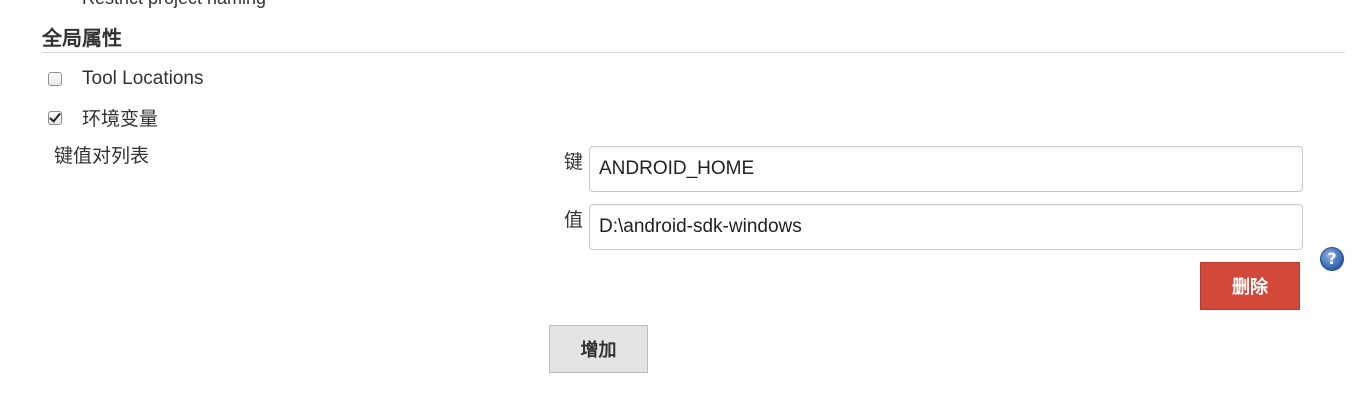 Image resolution: width=1366 pixels, height=403 pixels. What do you see at coordinates (574, 220) in the screenshot?
I see `value-label: 值` at bounding box center [574, 220].